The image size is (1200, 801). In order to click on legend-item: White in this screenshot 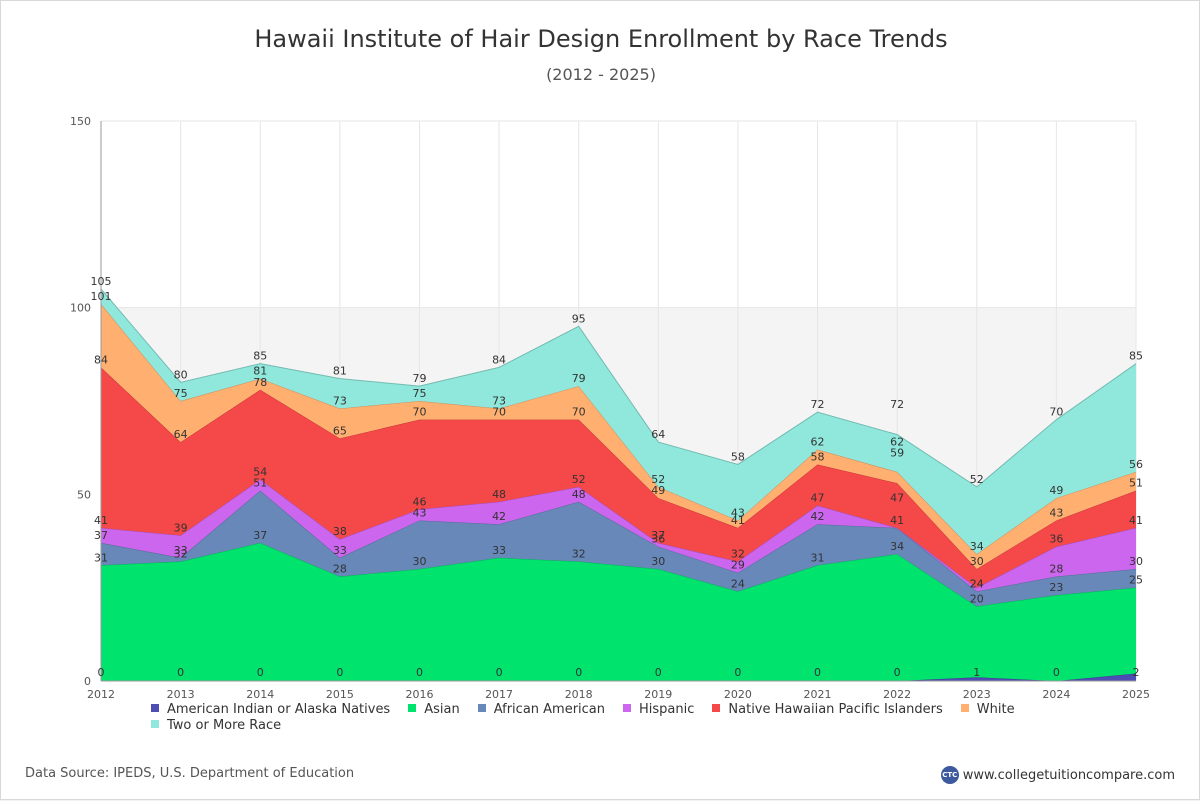, I will do `click(987, 710)`.